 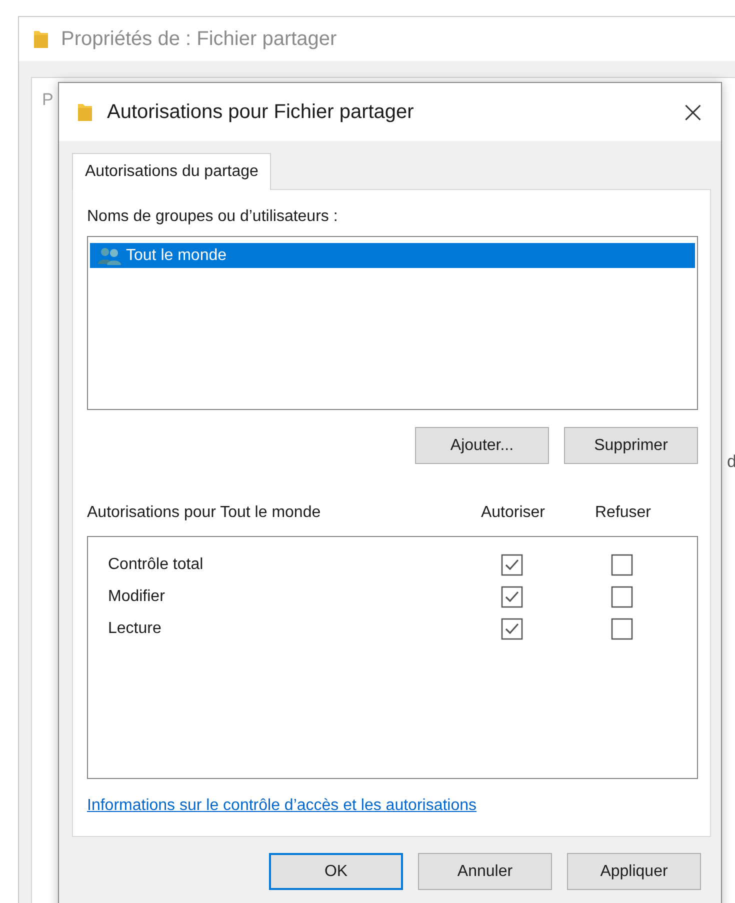 I want to click on remove-button: Supprimer, so click(x=631, y=445).